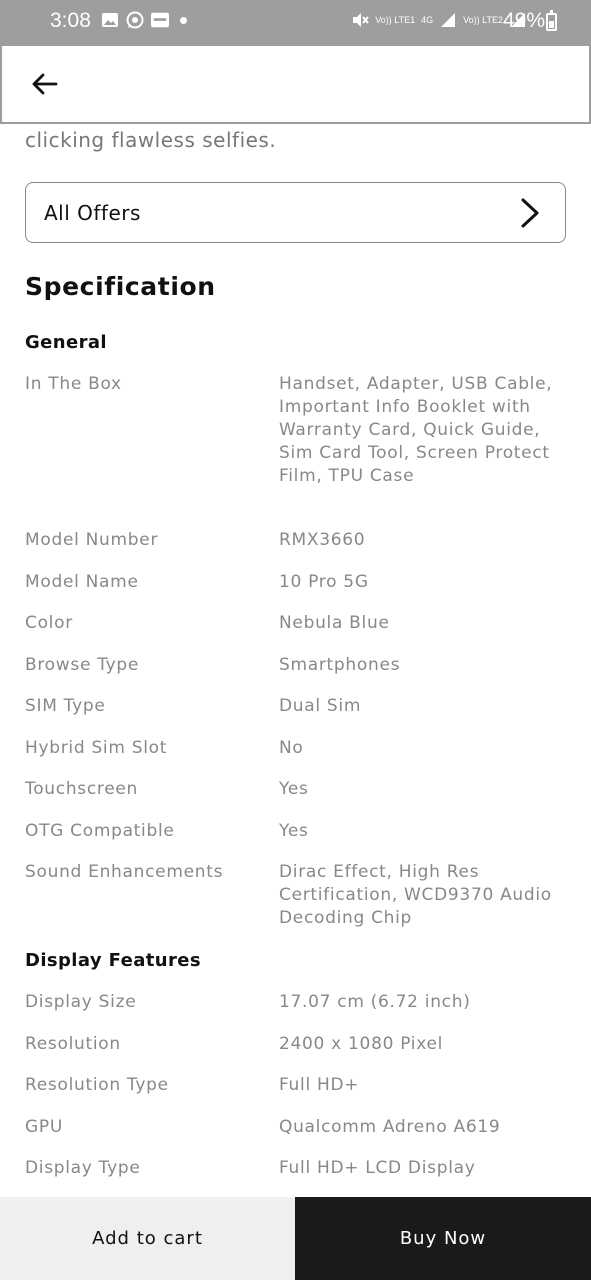 This screenshot has width=591, height=1280. I want to click on spec-value: No, so click(291, 748).